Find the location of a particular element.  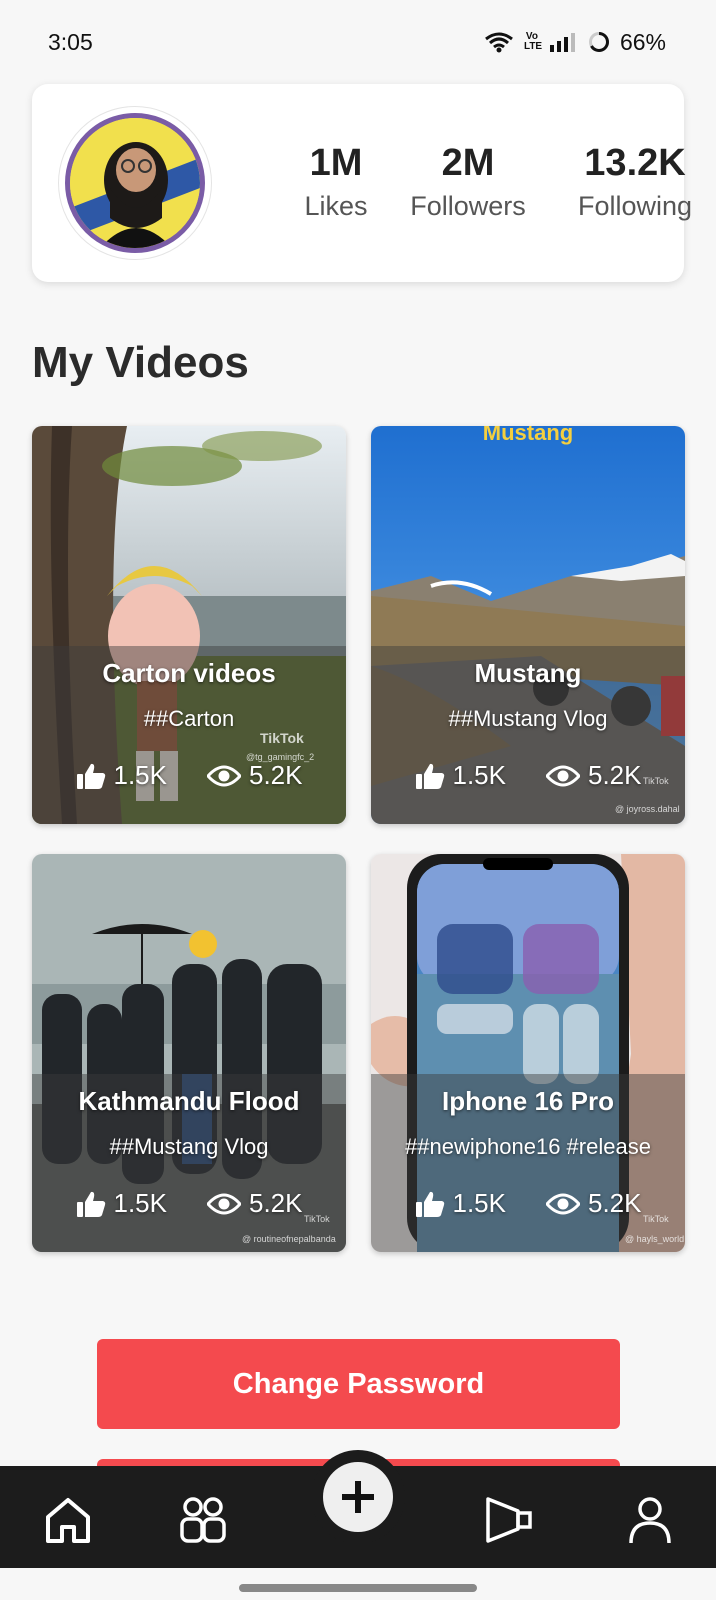

avatar-image is located at coordinates (135, 183).